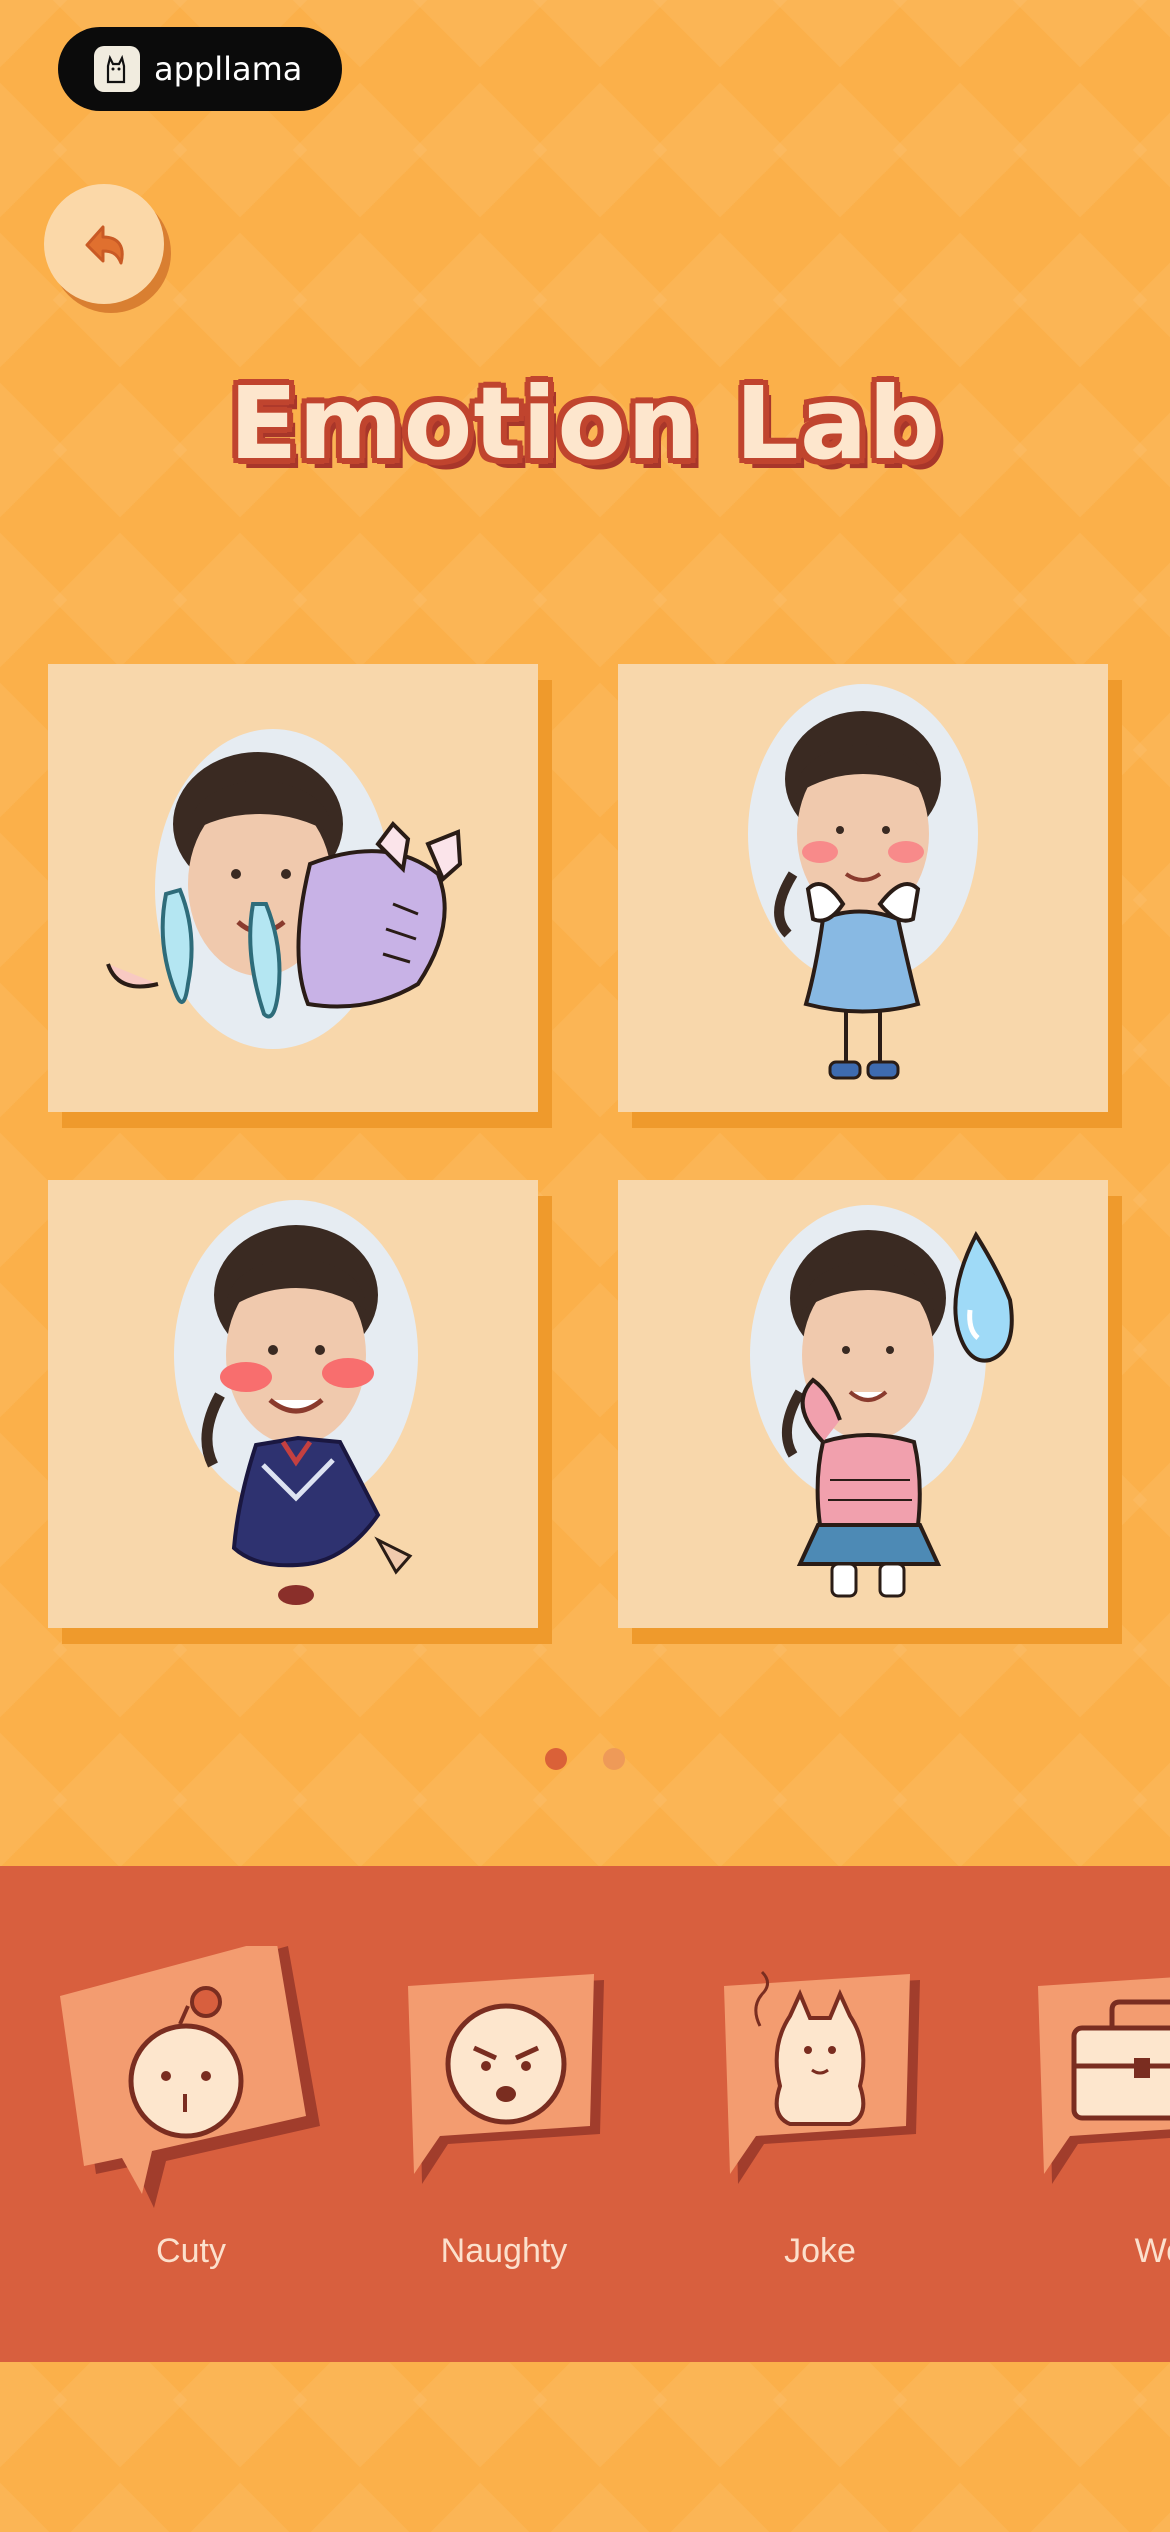  I want to click on appllama-badge: appllama, so click(200, 69).